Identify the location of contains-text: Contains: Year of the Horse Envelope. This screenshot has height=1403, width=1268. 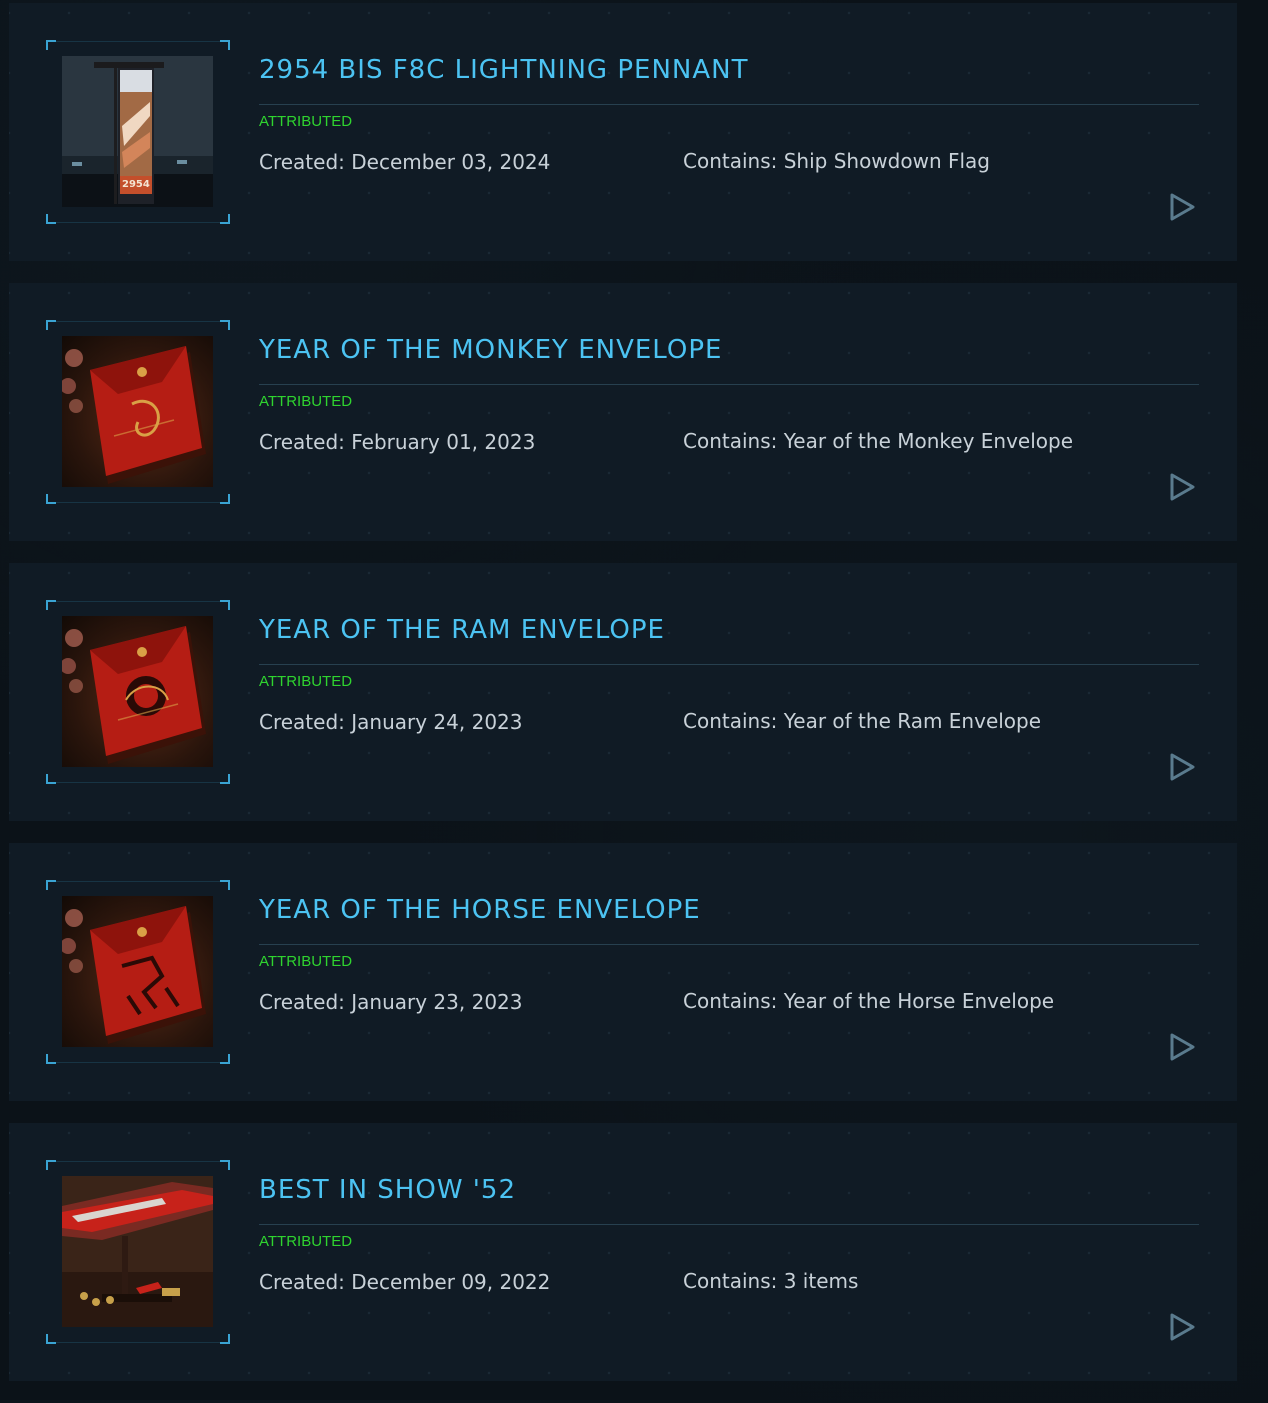
(869, 1001).